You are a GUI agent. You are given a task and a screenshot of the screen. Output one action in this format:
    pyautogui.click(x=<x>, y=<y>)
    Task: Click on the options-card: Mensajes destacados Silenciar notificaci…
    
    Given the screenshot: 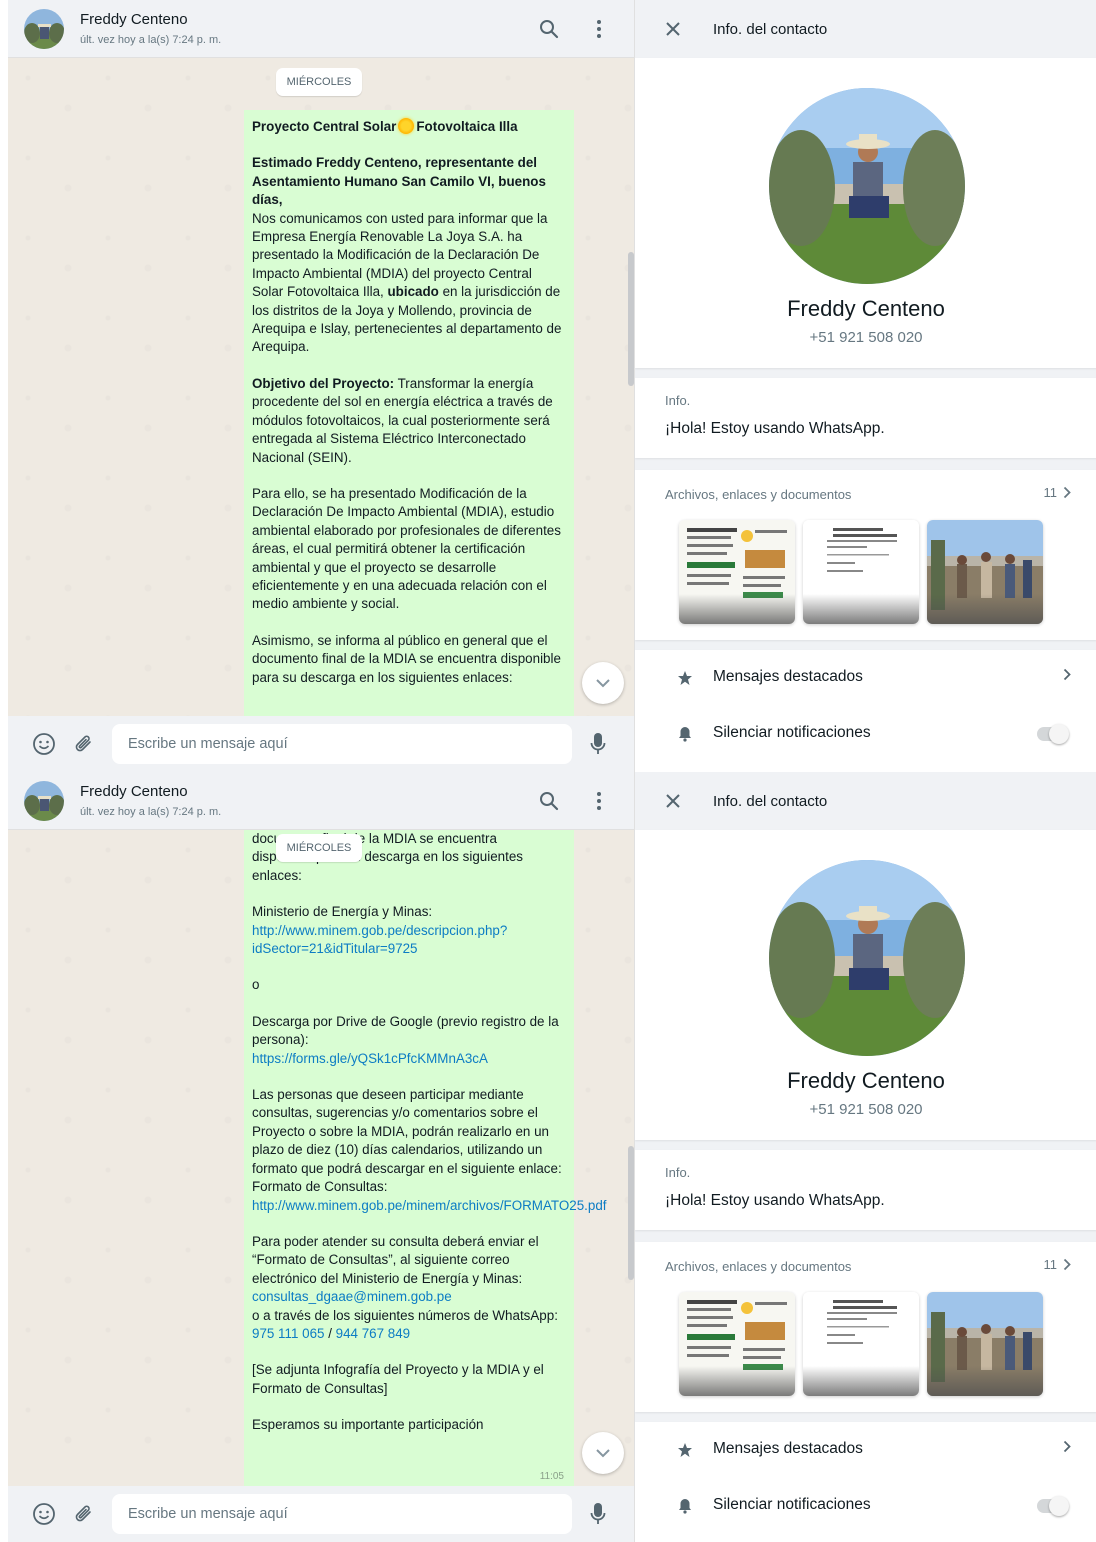 What is the action you would take?
    pyautogui.click(x=865, y=711)
    